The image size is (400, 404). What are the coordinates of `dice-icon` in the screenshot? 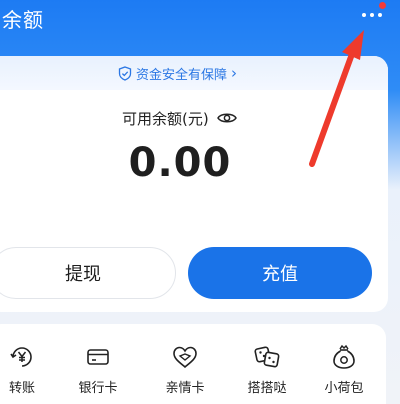 It's located at (267, 357).